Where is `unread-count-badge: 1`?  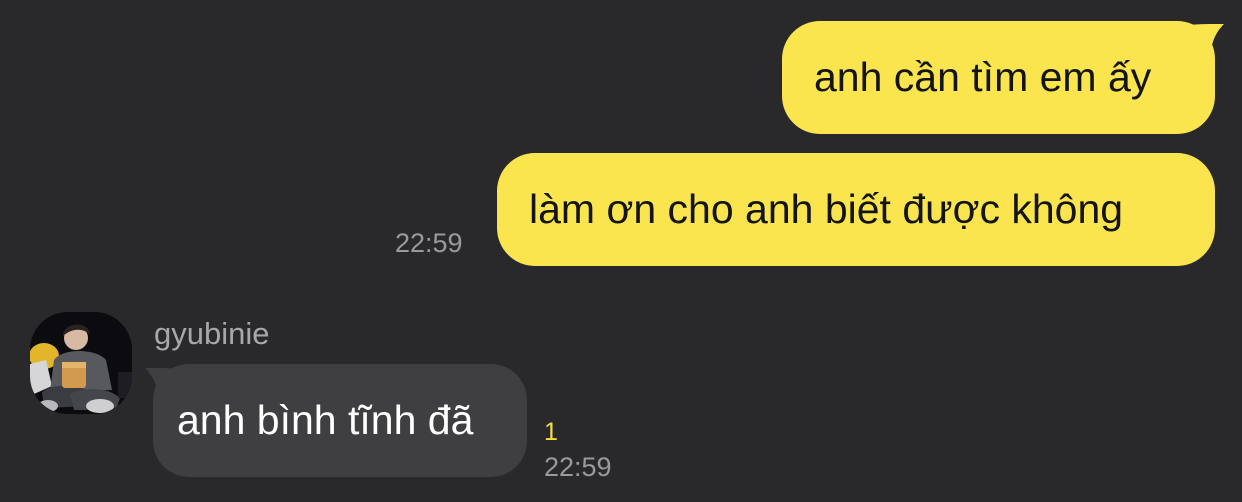
unread-count-badge: 1 is located at coordinates (551, 432).